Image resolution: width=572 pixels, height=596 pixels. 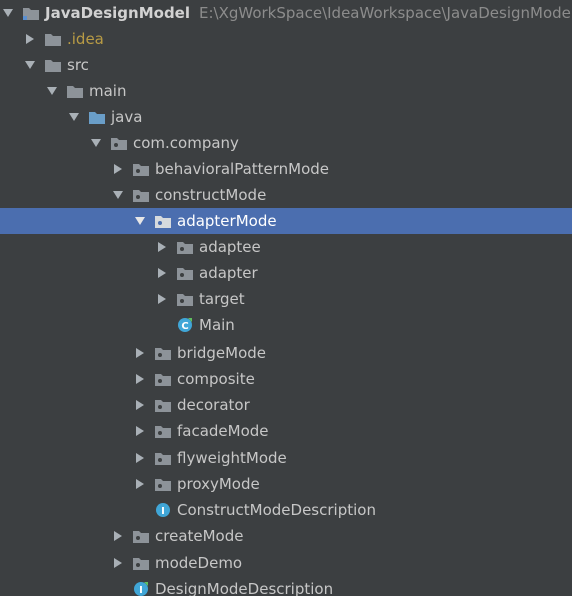 I want to click on tree-label: composite, so click(x=216, y=379).